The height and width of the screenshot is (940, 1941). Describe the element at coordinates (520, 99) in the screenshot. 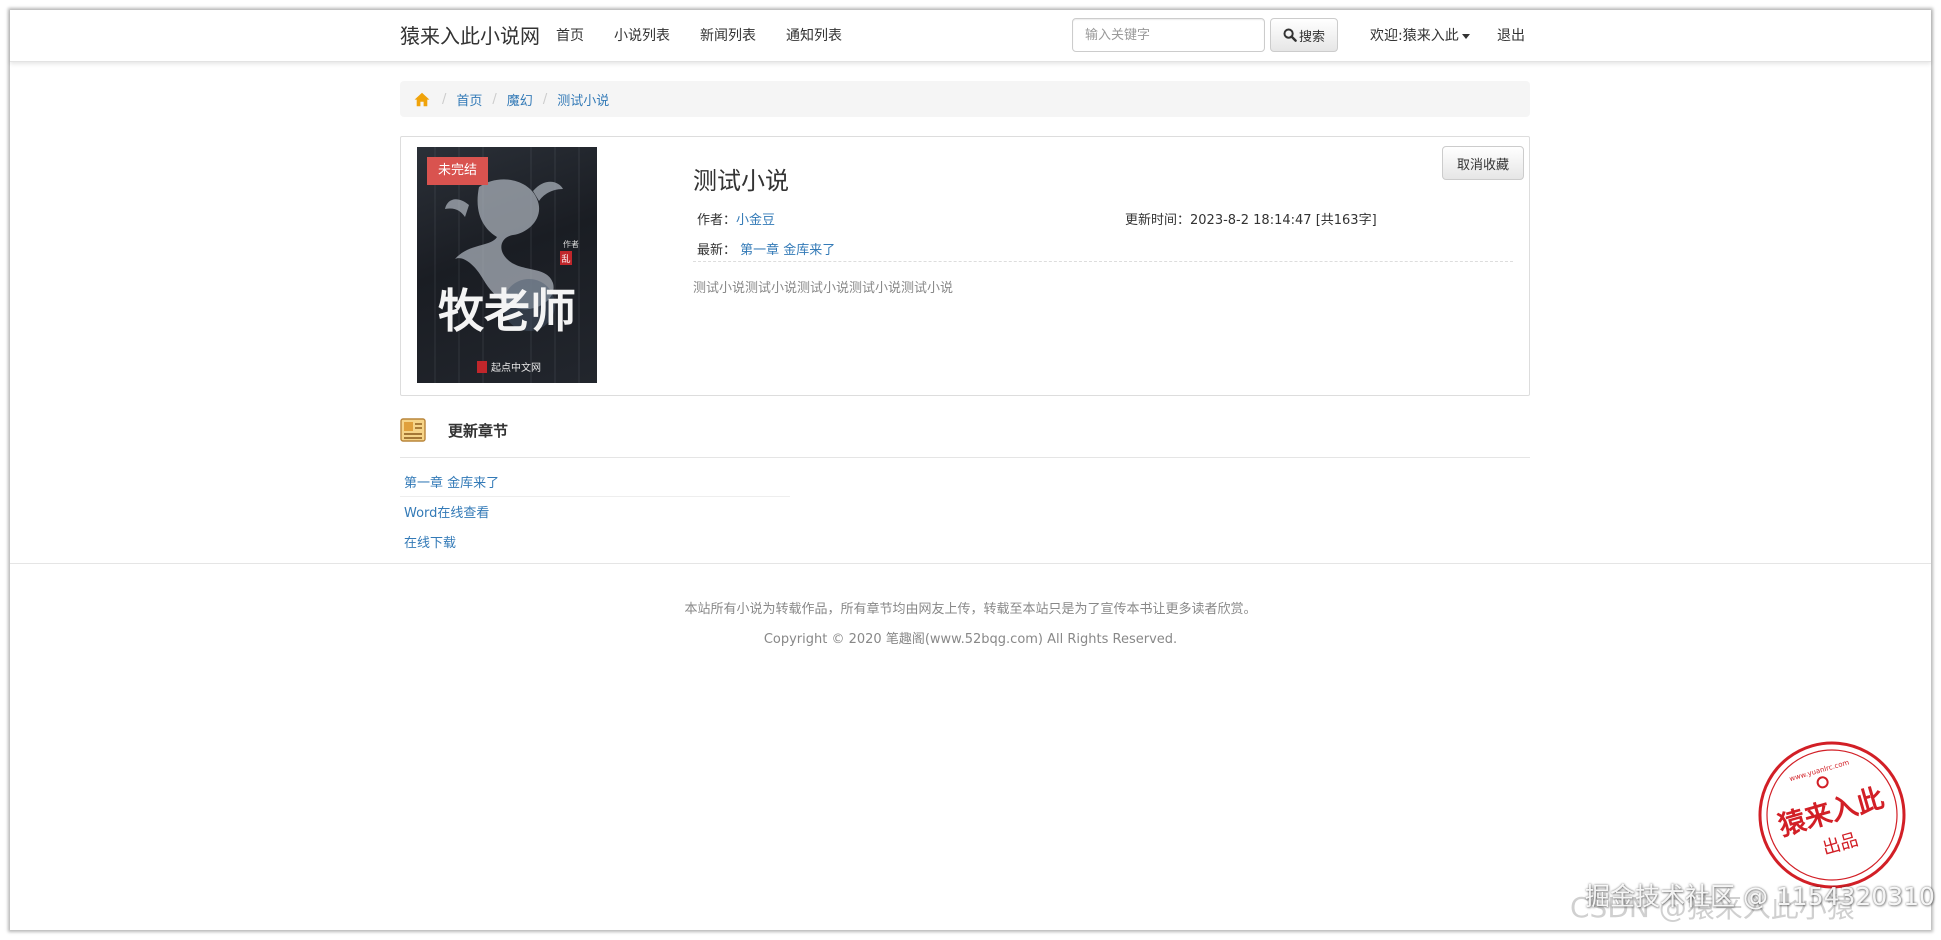

I see `breadcrumb-category: 魔幻` at that location.